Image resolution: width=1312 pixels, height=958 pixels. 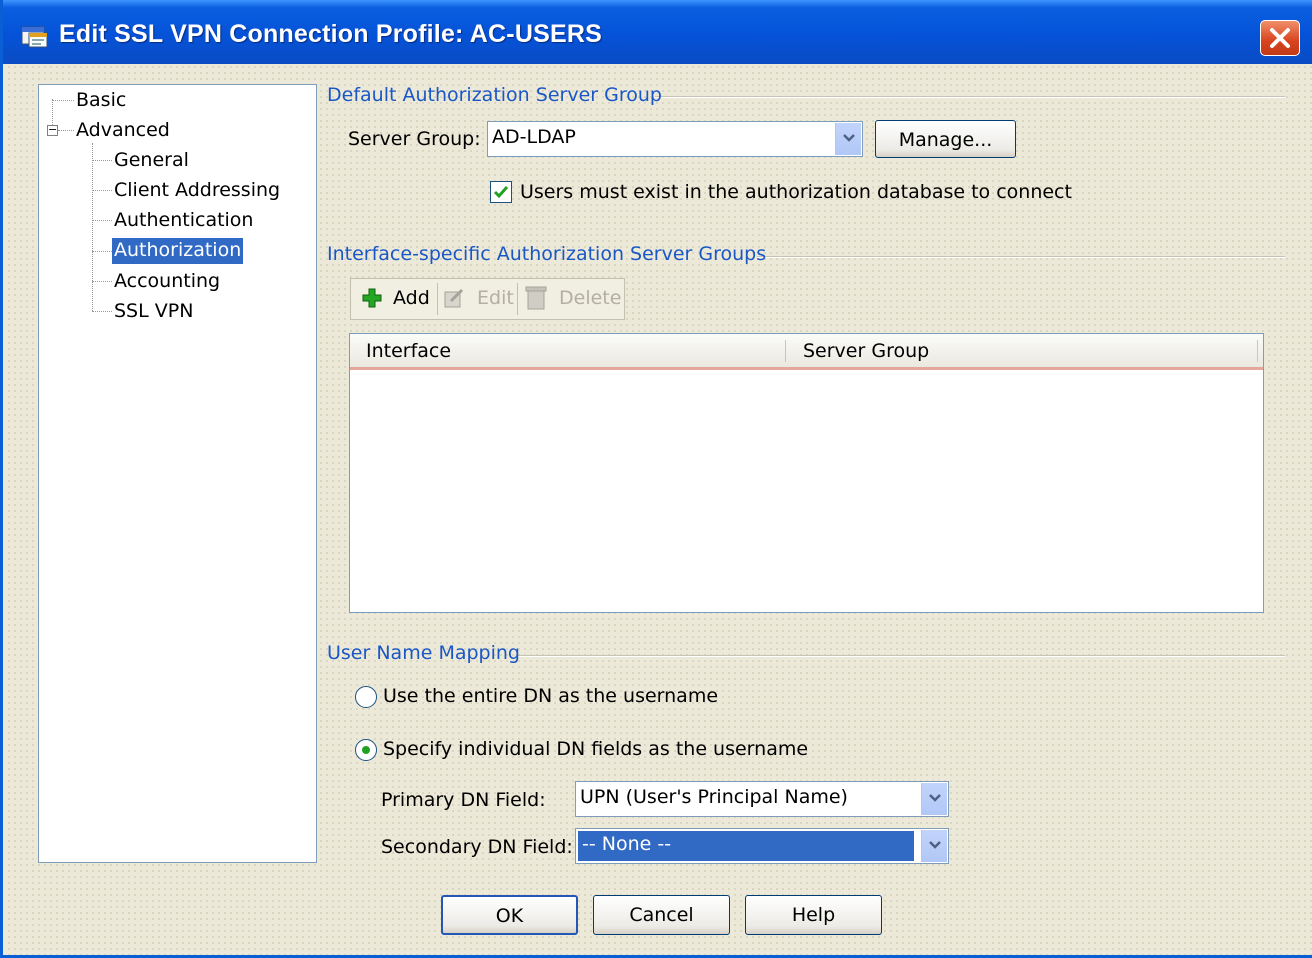 I want to click on close-icon, so click(x=1280, y=38).